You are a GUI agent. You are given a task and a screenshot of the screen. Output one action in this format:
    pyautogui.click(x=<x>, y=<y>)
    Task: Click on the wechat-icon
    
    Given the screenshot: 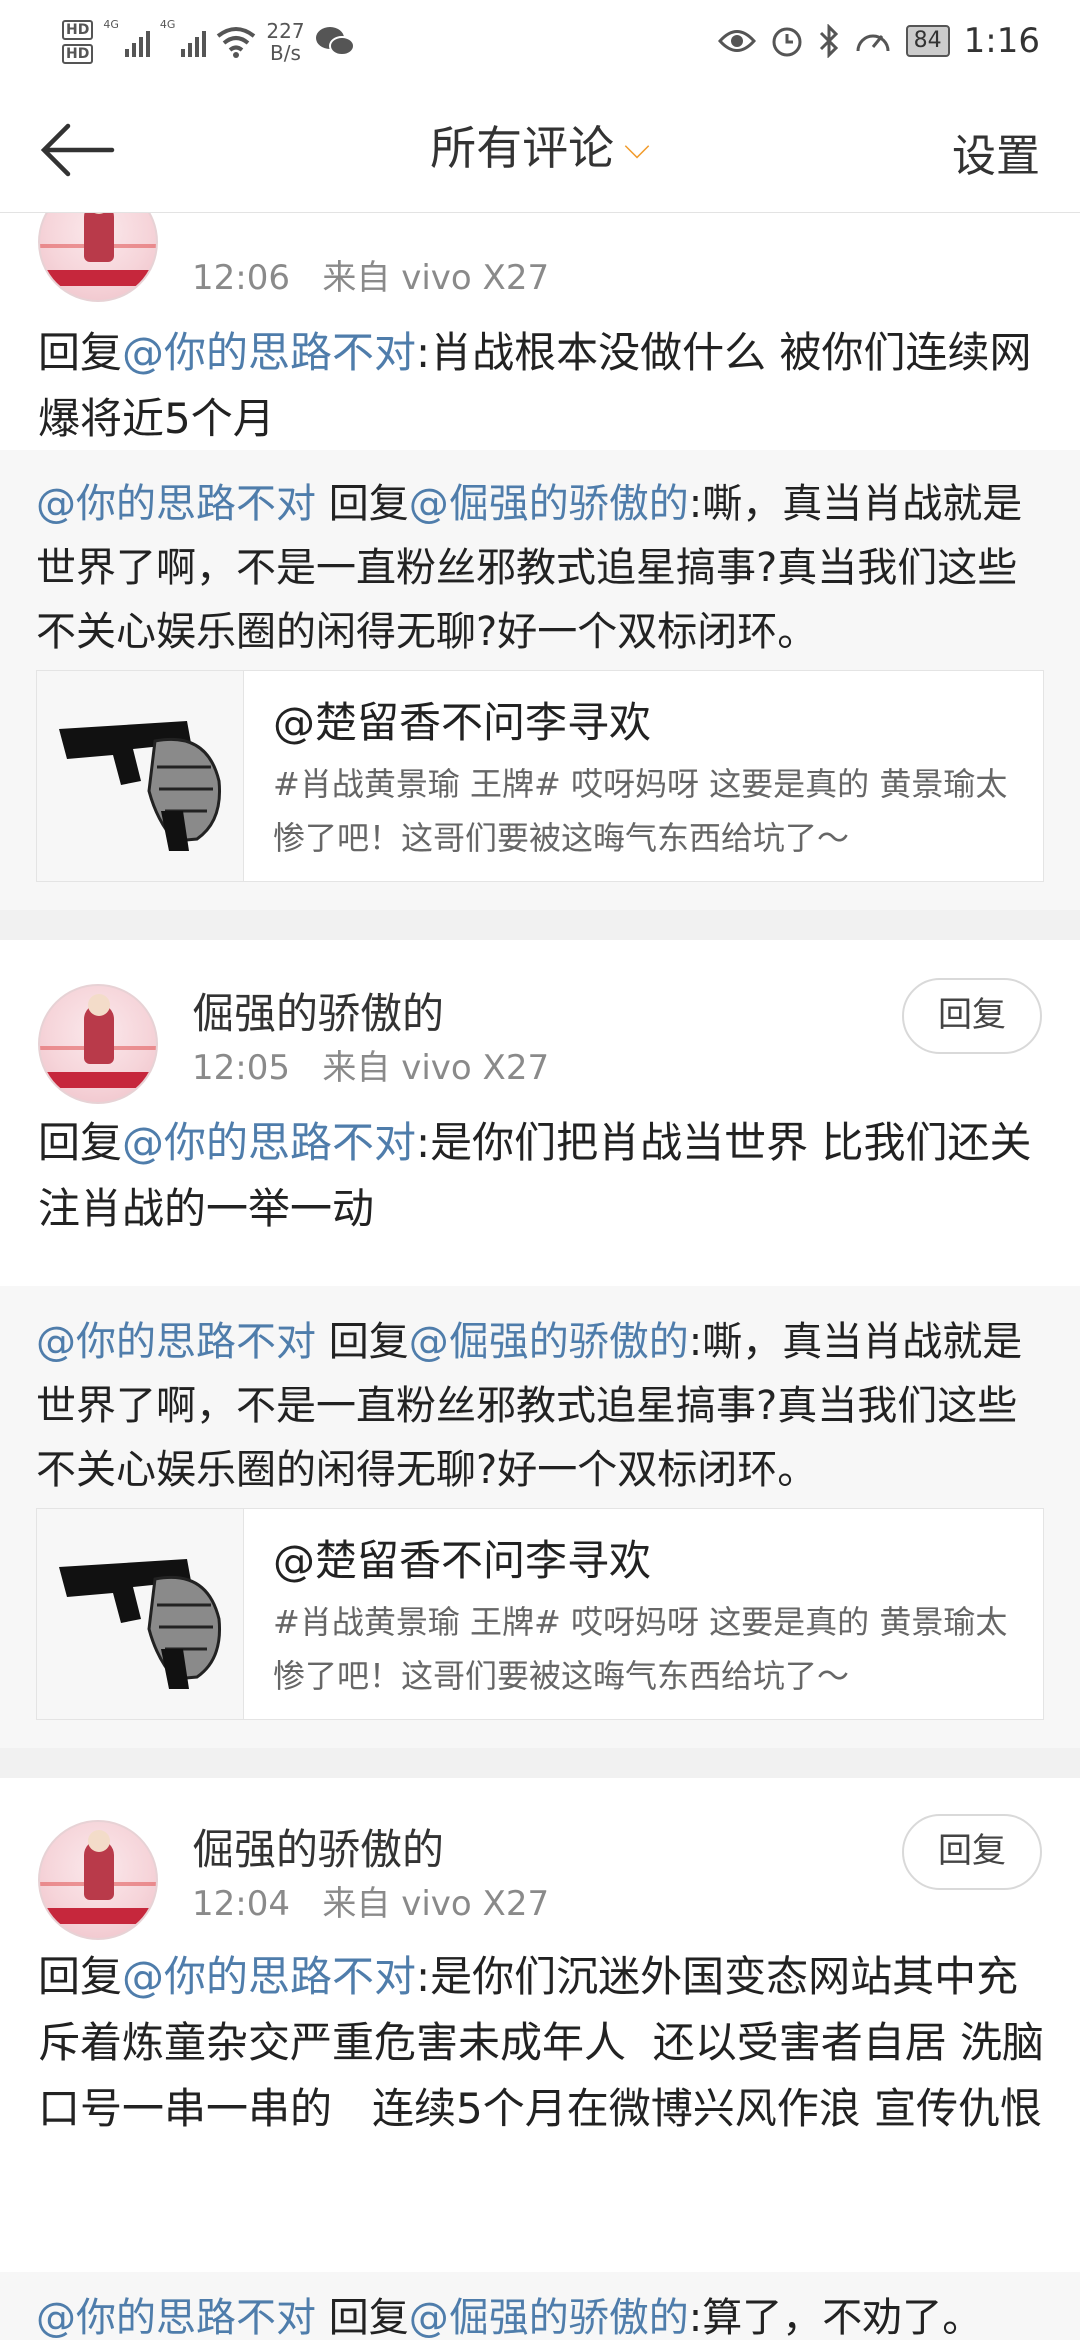 What is the action you would take?
    pyautogui.click(x=335, y=41)
    